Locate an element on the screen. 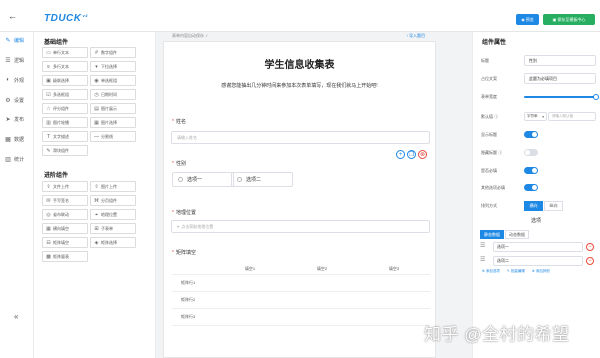 The image size is (600, 358). gender-option-2: 选项二 is located at coordinates (262, 179).